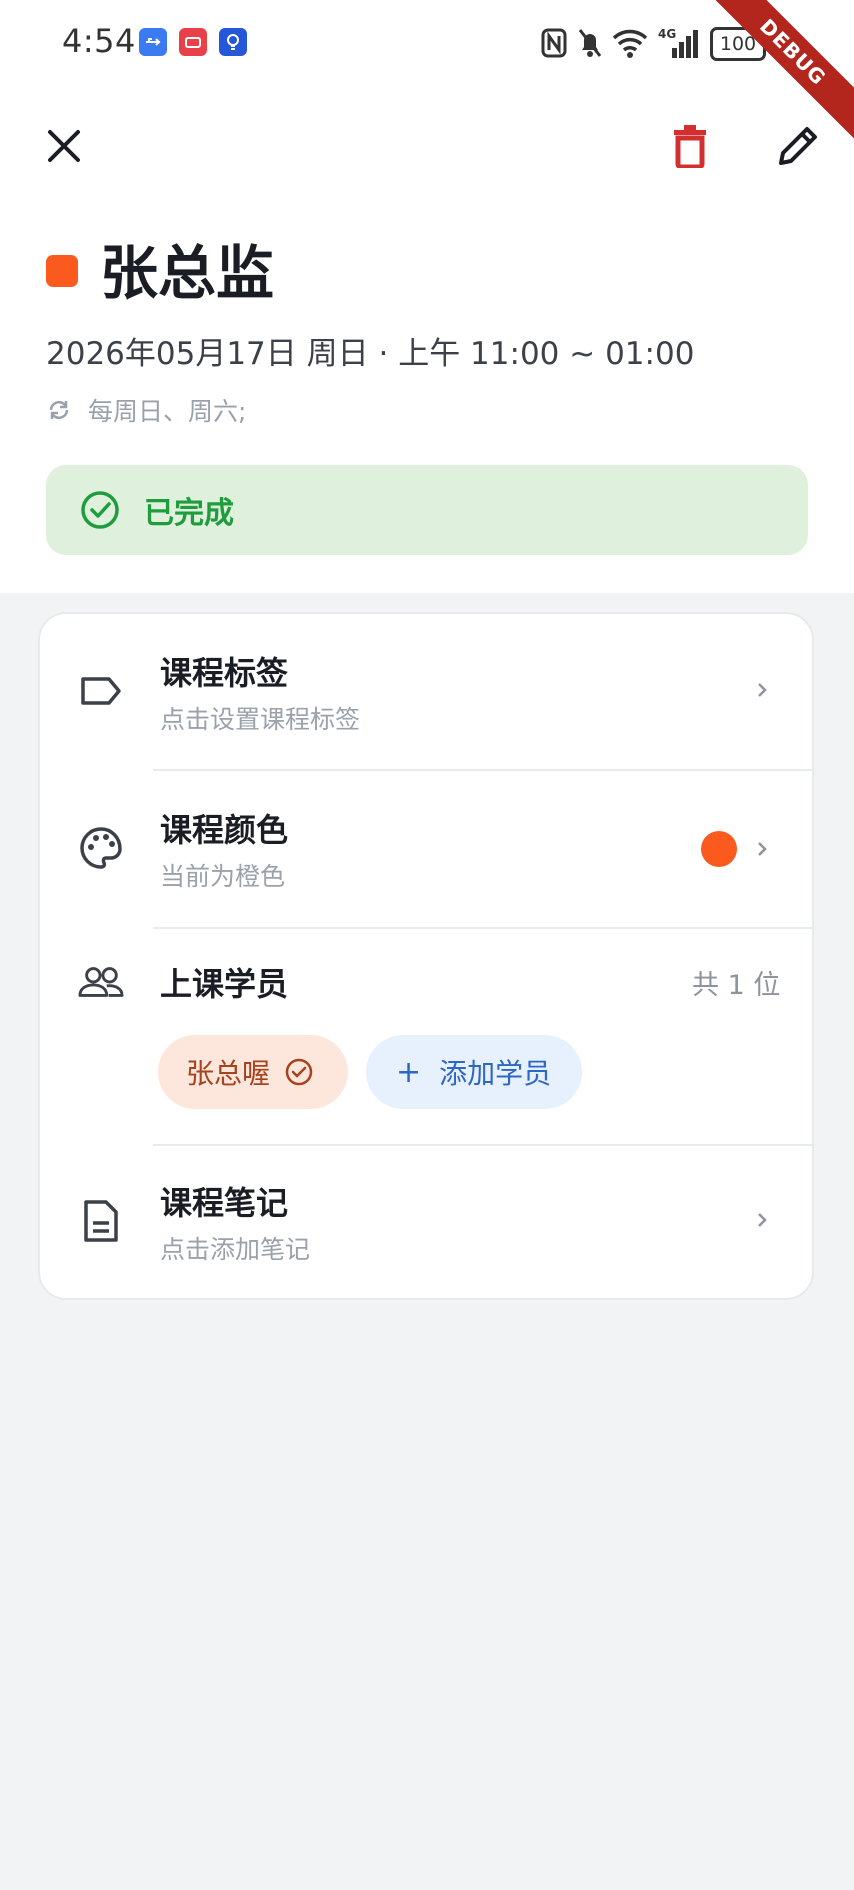 The image size is (854, 1890). I want to click on course-students-row: 上课学员 共 1 位 张总喔 + 添加学员, so click(426, 1036).